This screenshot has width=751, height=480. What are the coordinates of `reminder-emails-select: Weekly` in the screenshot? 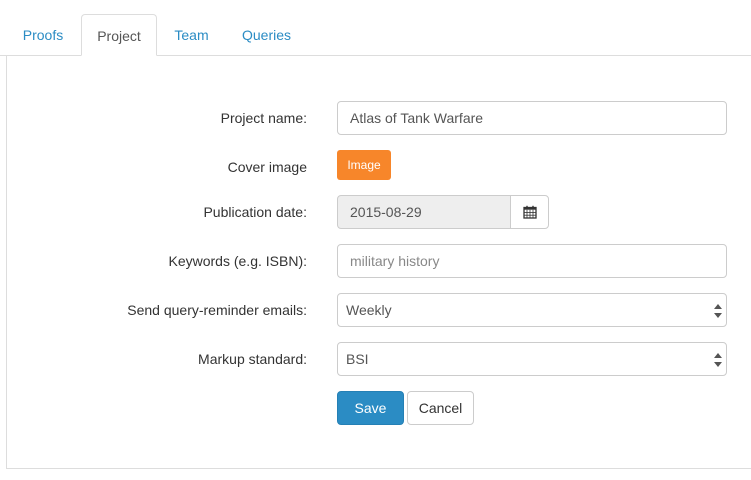 It's located at (532, 310).